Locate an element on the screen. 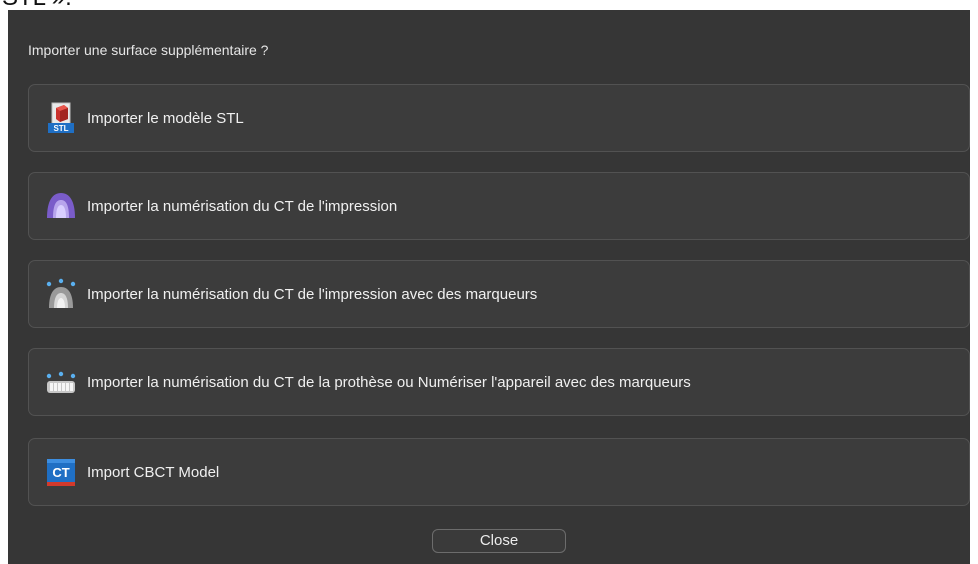  denture-markers-icon is located at coordinates (61, 382).